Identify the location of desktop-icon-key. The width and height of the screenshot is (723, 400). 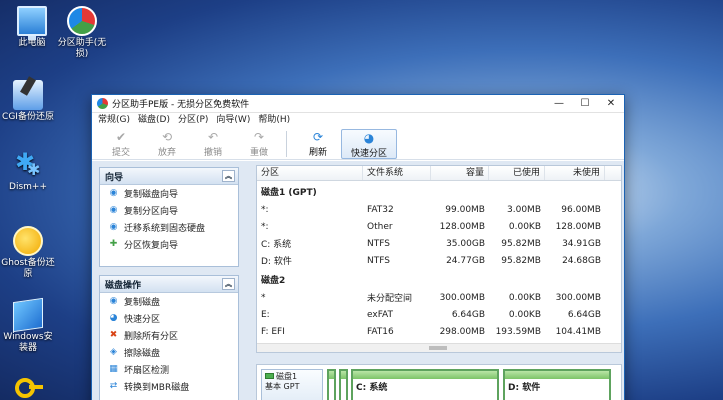
(28, 385).